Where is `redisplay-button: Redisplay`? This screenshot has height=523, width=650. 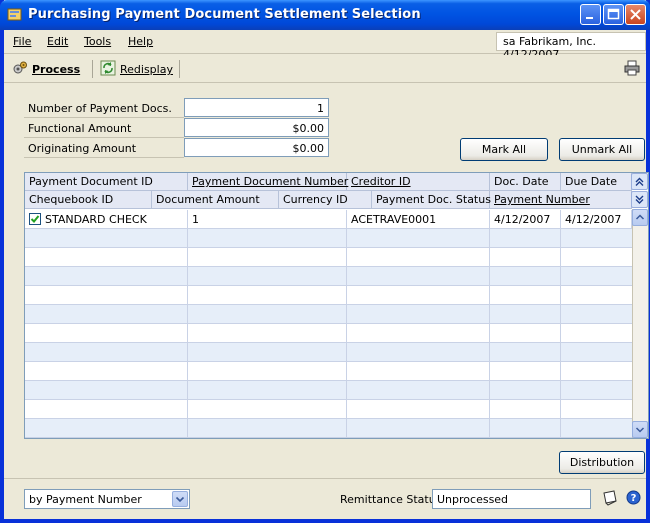
redisplay-button: Redisplay is located at coordinates (136, 69).